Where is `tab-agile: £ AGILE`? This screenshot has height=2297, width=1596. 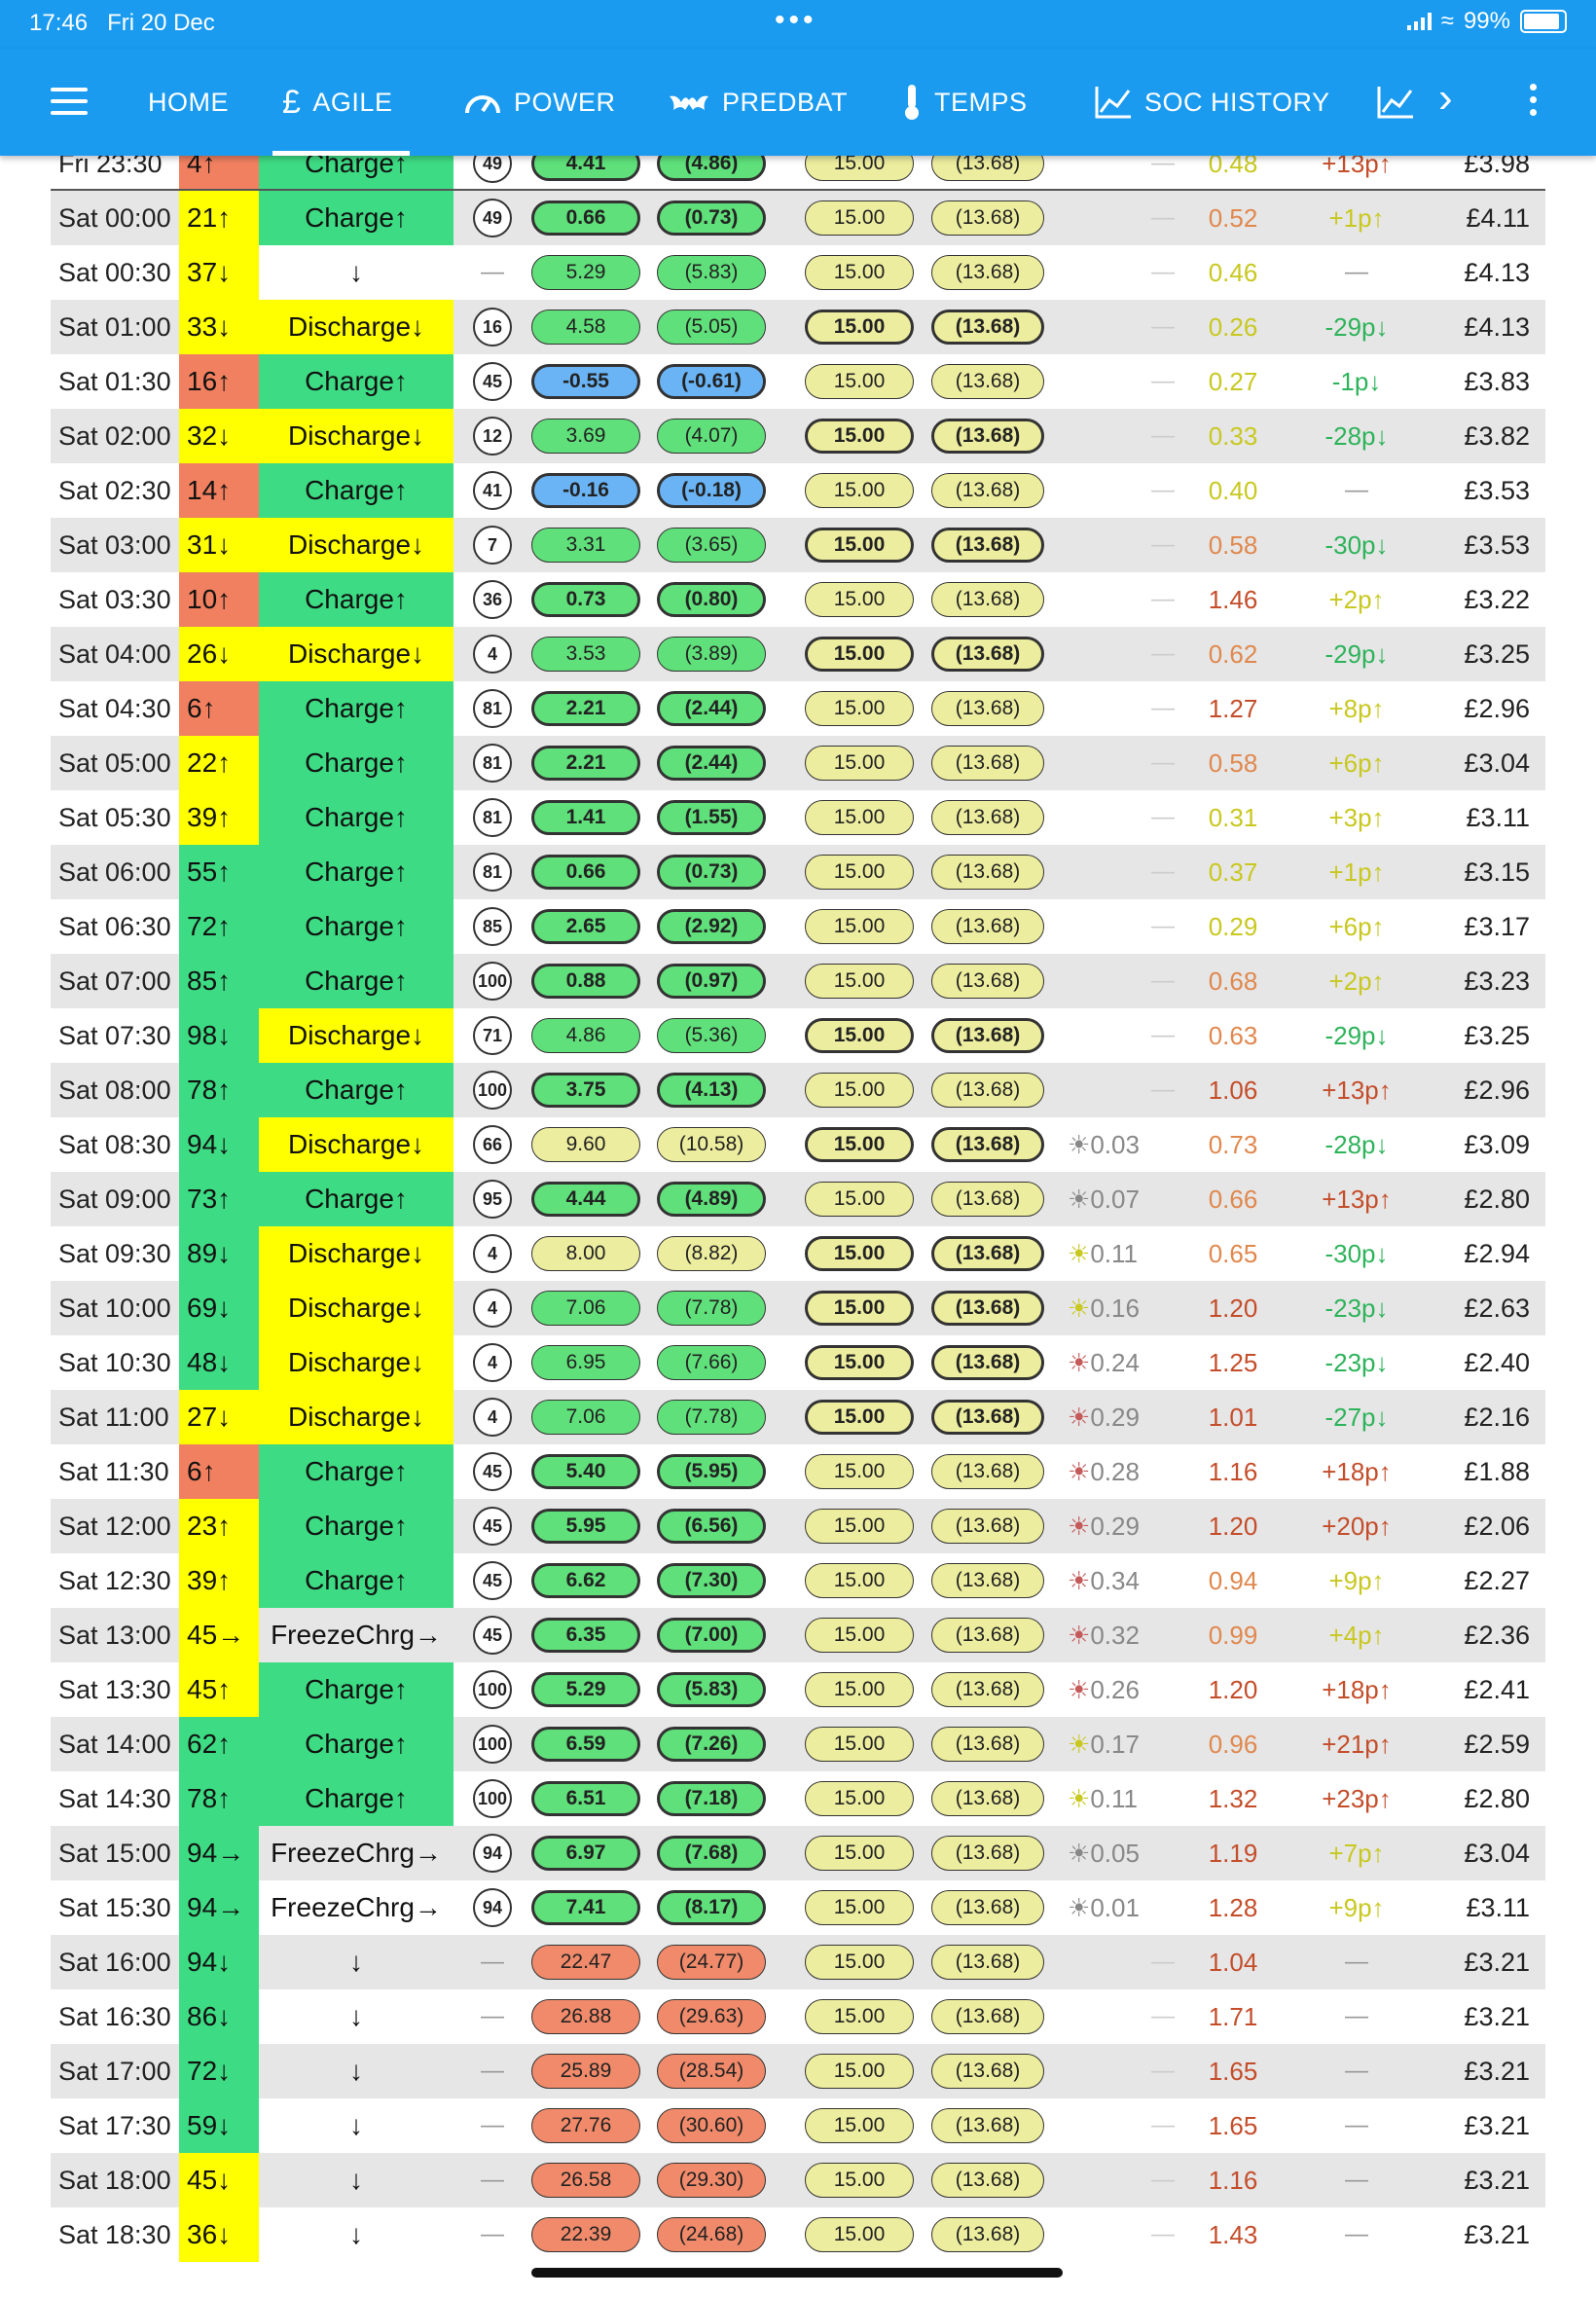 tab-agile: £ AGILE is located at coordinates (342, 103).